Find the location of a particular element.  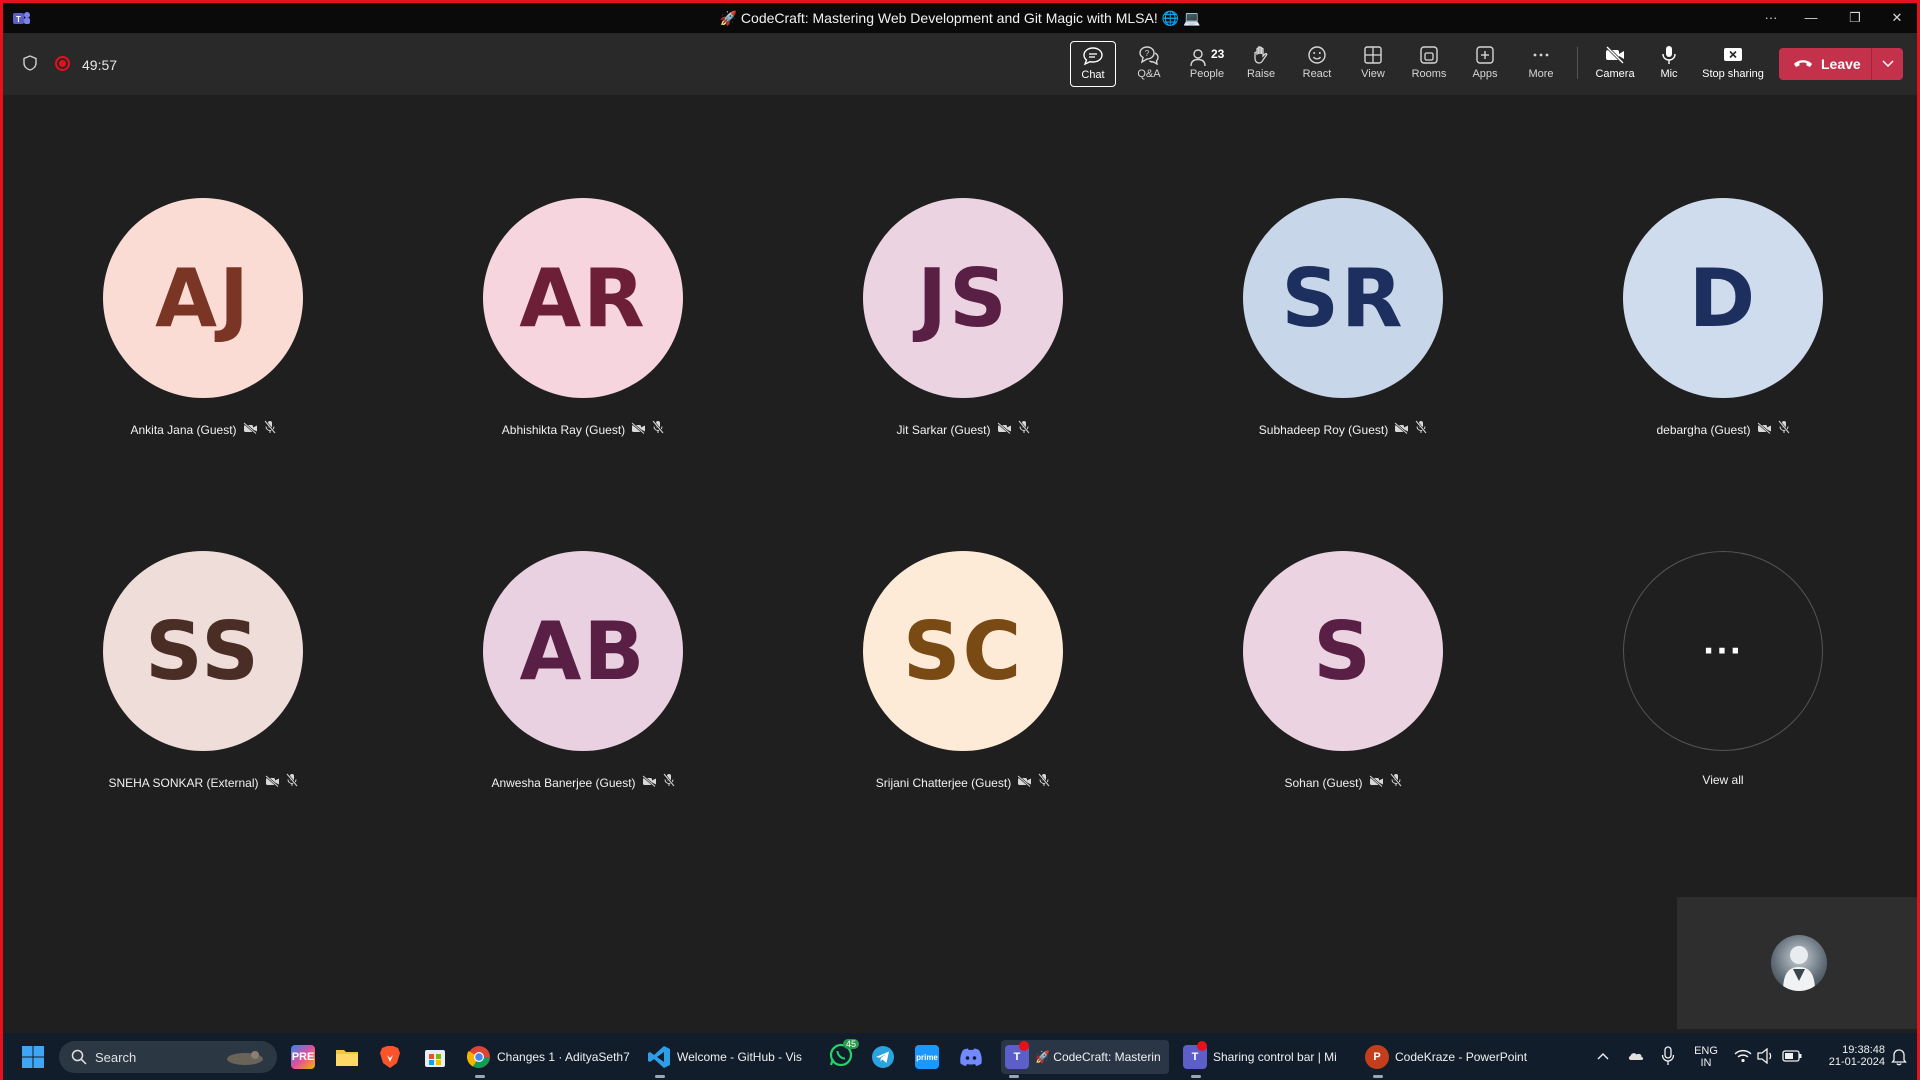

view-button: View is located at coordinates (1373, 64).